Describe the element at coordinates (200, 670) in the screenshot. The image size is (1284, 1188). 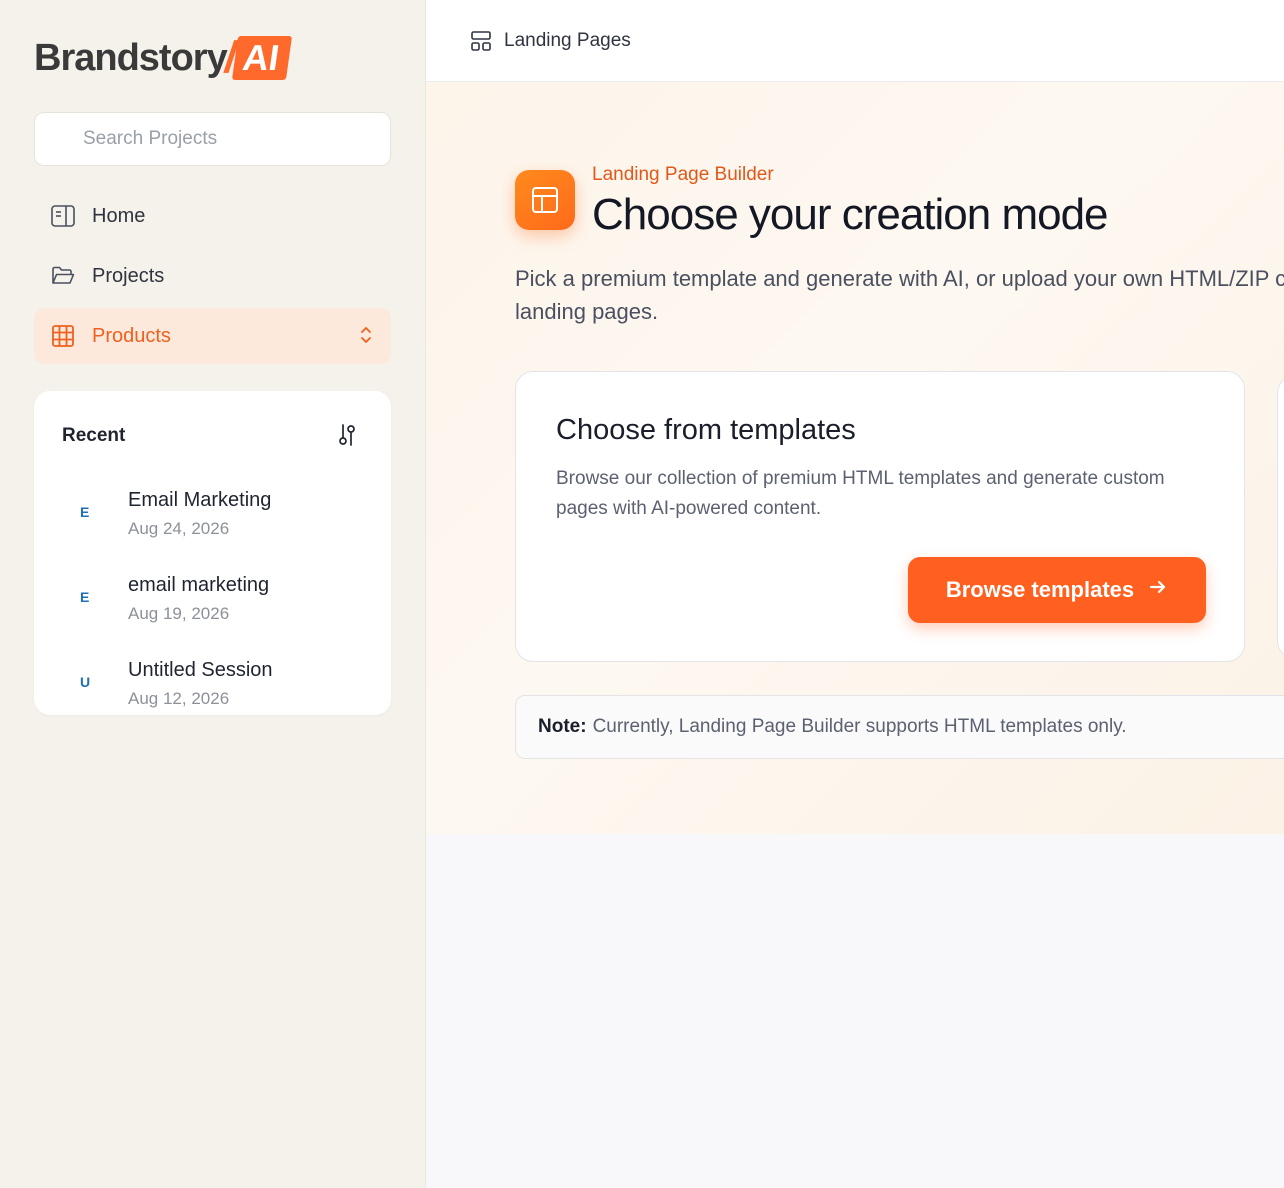
I see `recent-name: Untitled Session` at that location.